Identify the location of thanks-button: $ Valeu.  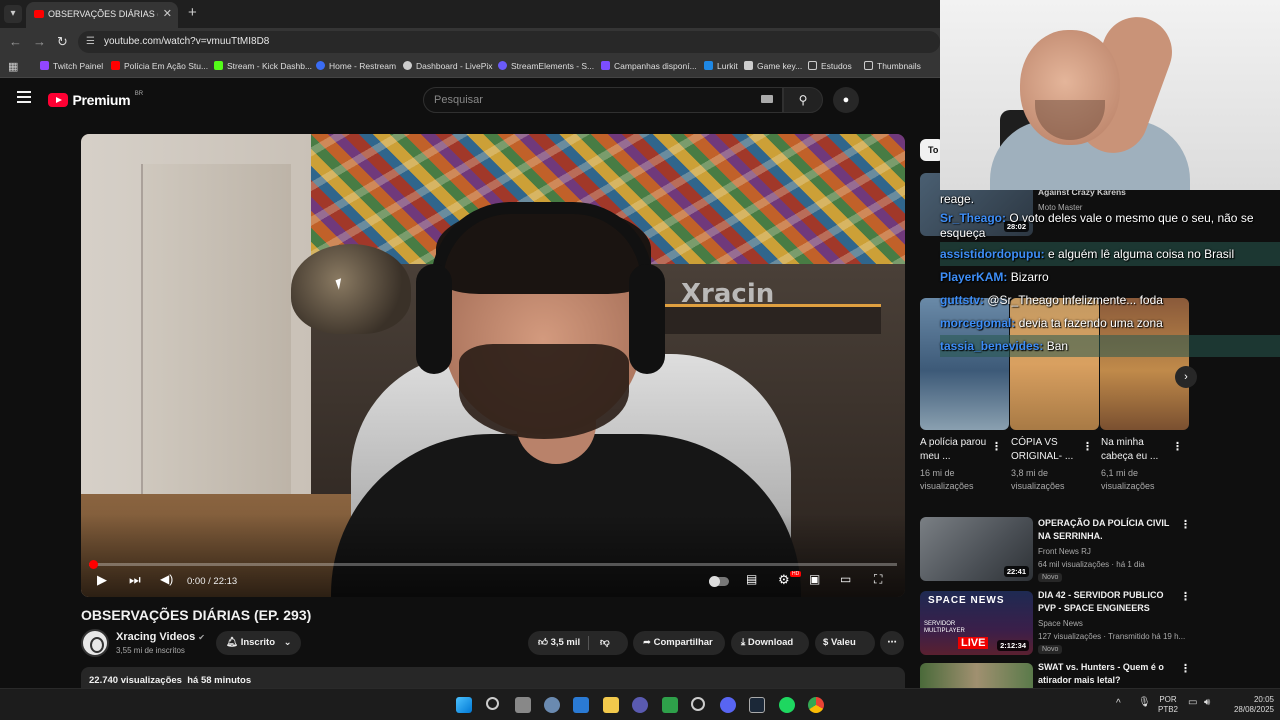
(845, 643).